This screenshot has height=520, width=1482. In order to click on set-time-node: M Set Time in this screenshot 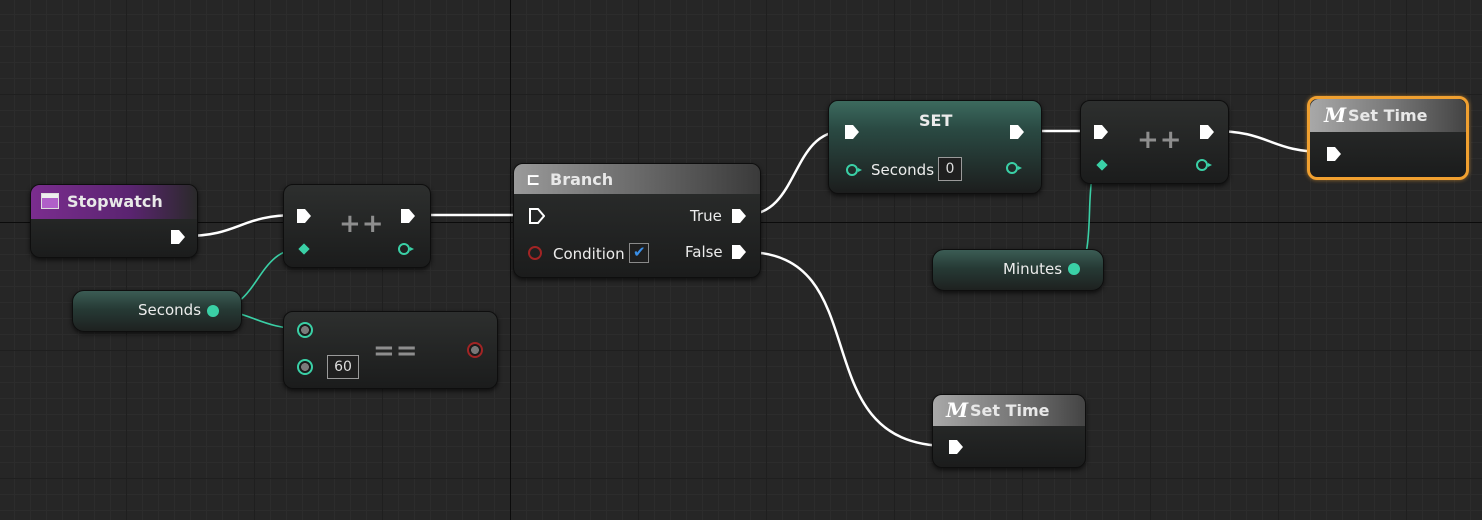, I will do `click(1009, 431)`.